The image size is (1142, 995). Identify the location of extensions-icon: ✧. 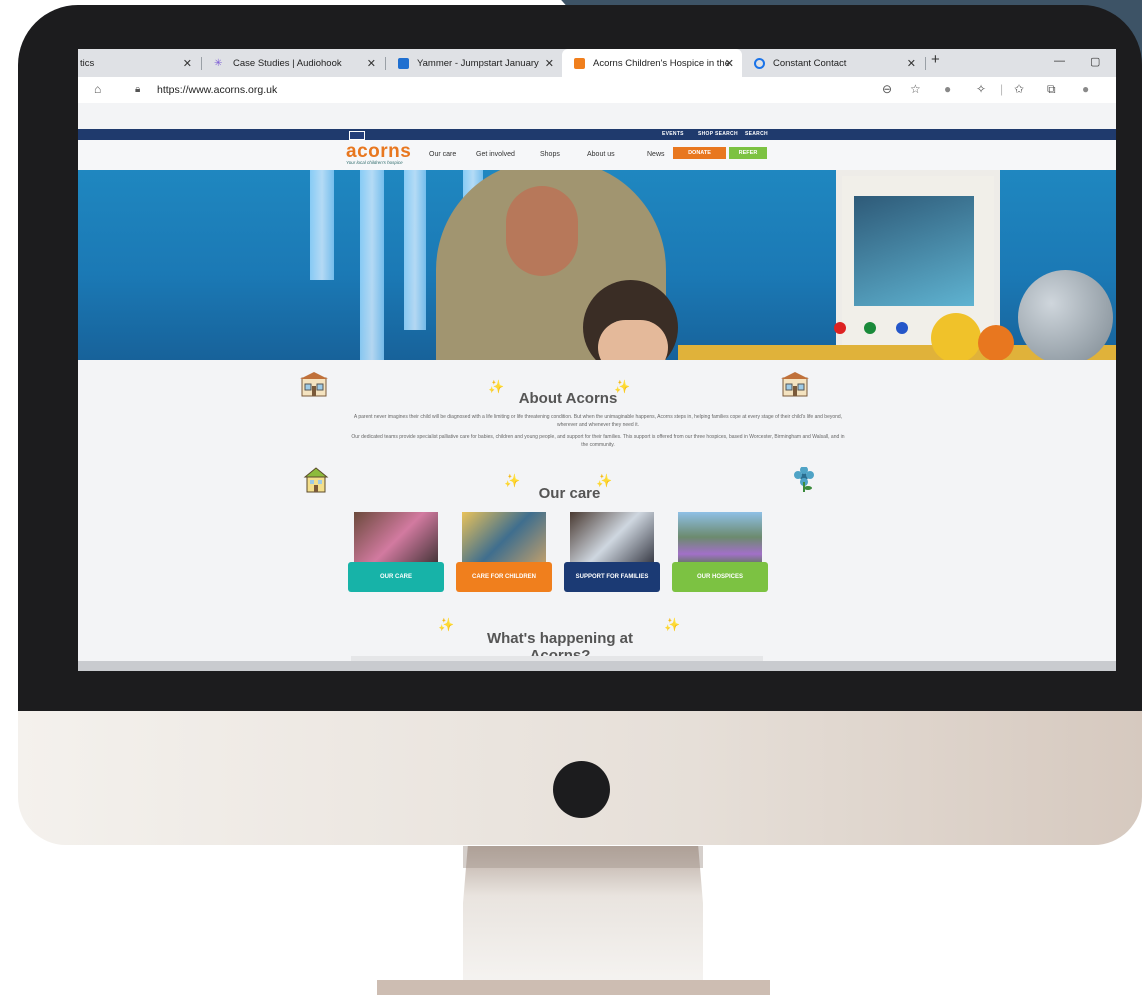
(981, 89).